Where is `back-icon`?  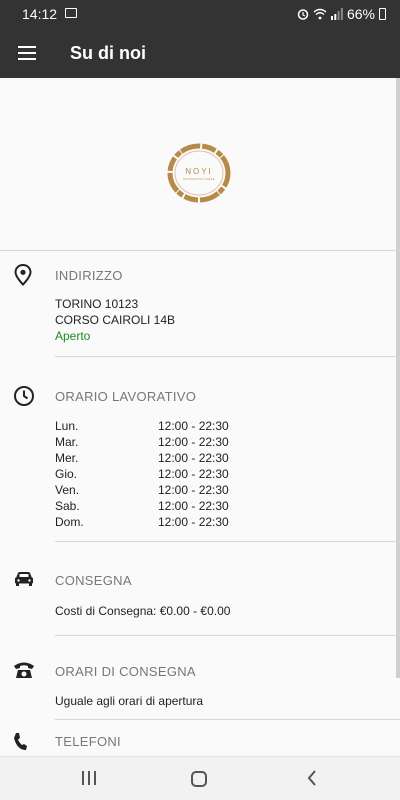 back-icon is located at coordinates (312, 778).